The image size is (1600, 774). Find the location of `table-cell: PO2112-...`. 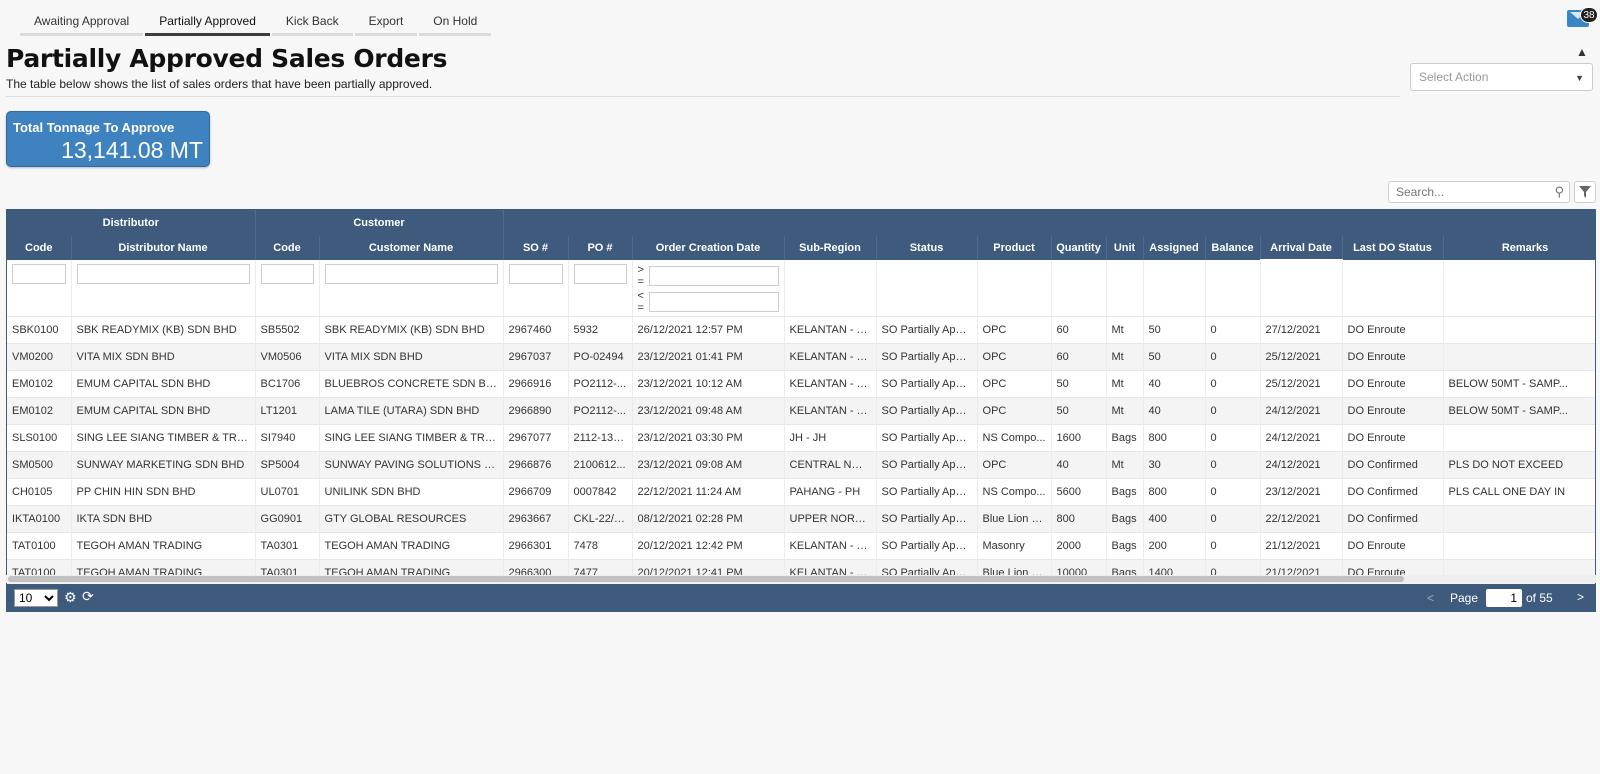

table-cell: PO2112-... is located at coordinates (600, 384).